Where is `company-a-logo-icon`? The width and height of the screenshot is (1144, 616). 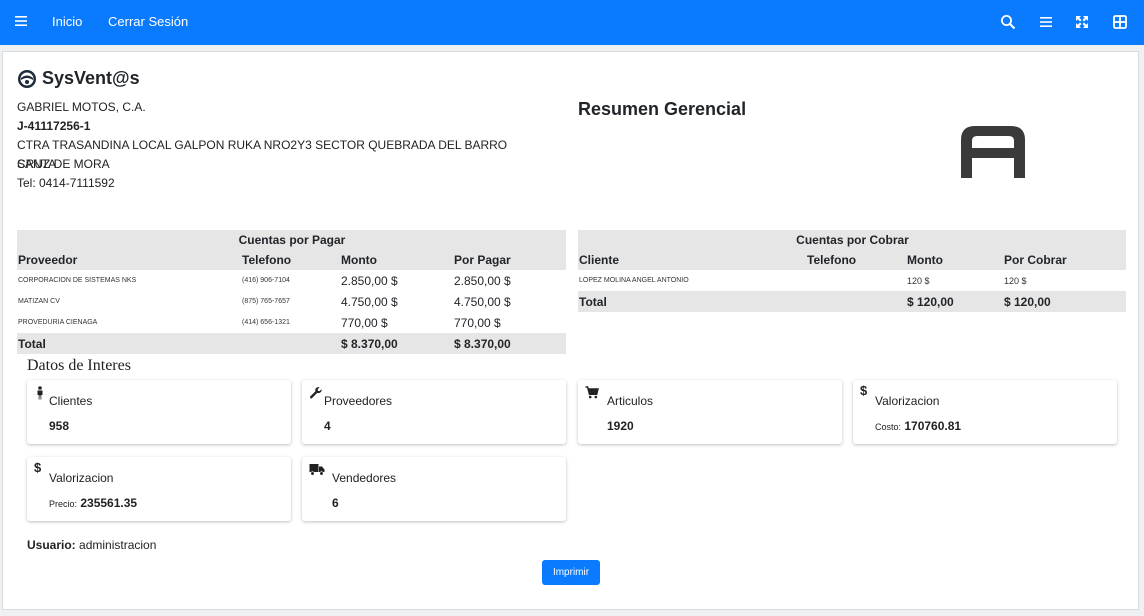 company-a-logo-icon is located at coordinates (993, 152).